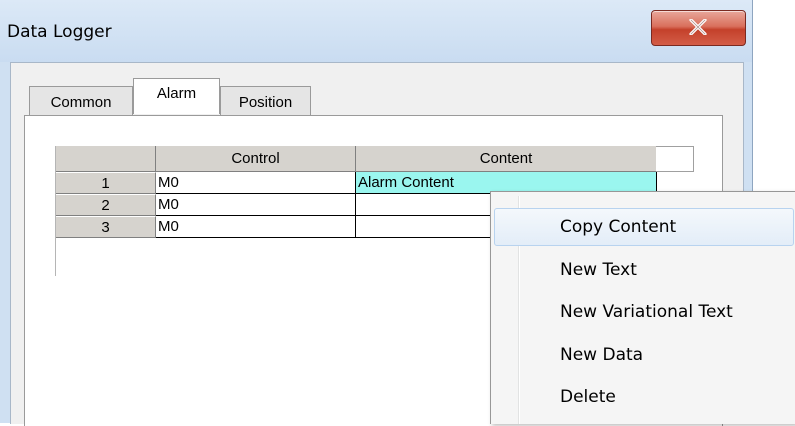 Image resolution: width=795 pixels, height=426 pixels. I want to click on column-header-content: Content, so click(506, 159).